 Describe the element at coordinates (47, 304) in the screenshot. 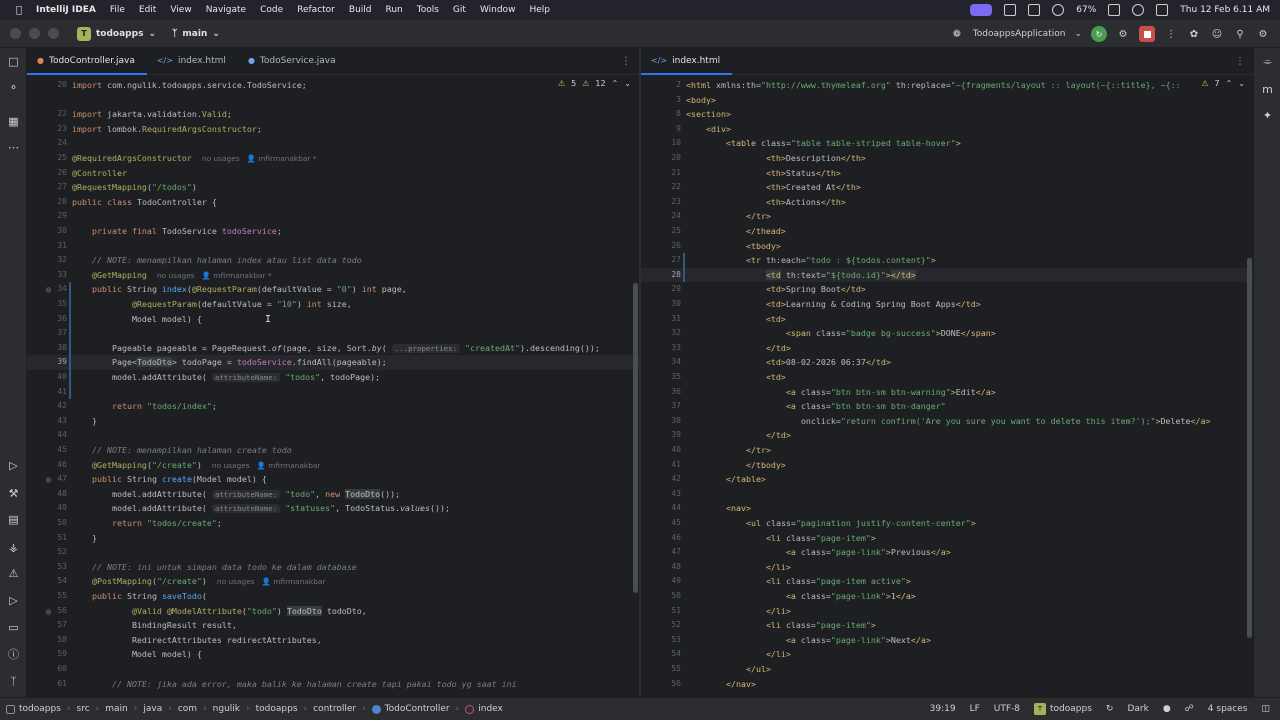

I see `line-number: 35` at that location.